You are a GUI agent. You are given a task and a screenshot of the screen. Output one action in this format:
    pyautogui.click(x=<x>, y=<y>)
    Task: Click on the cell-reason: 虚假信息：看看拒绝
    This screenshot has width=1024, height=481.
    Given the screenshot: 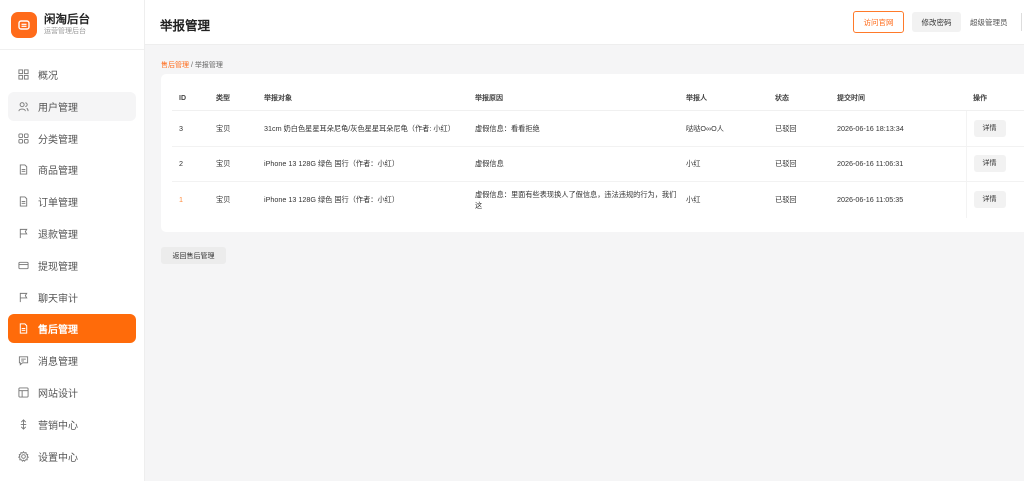 What is the action you would take?
    pyautogui.click(x=573, y=128)
    